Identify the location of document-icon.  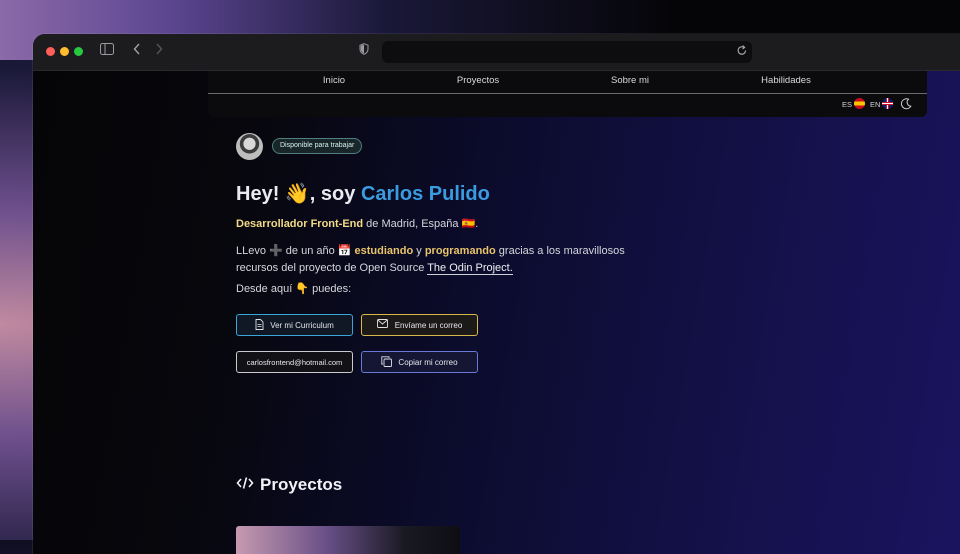
(259, 325).